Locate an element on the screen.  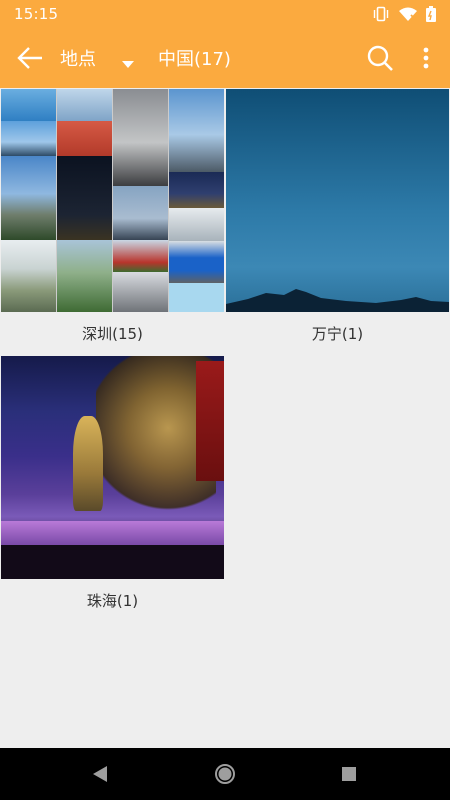
mountain-silhouette is located at coordinates (337, 300).